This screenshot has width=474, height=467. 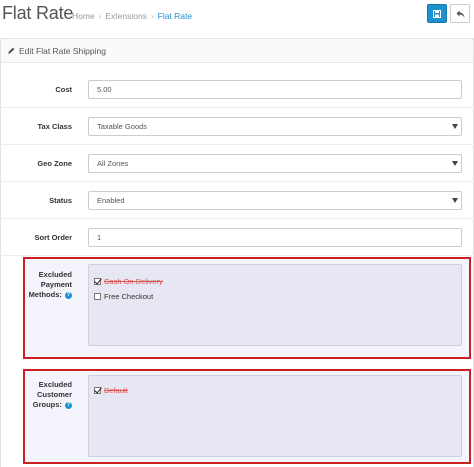 What do you see at coordinates (55, 274) in the screenshot?
I see `excluded-payment-label-line1: Excluded` at bounding box center [55, 274].